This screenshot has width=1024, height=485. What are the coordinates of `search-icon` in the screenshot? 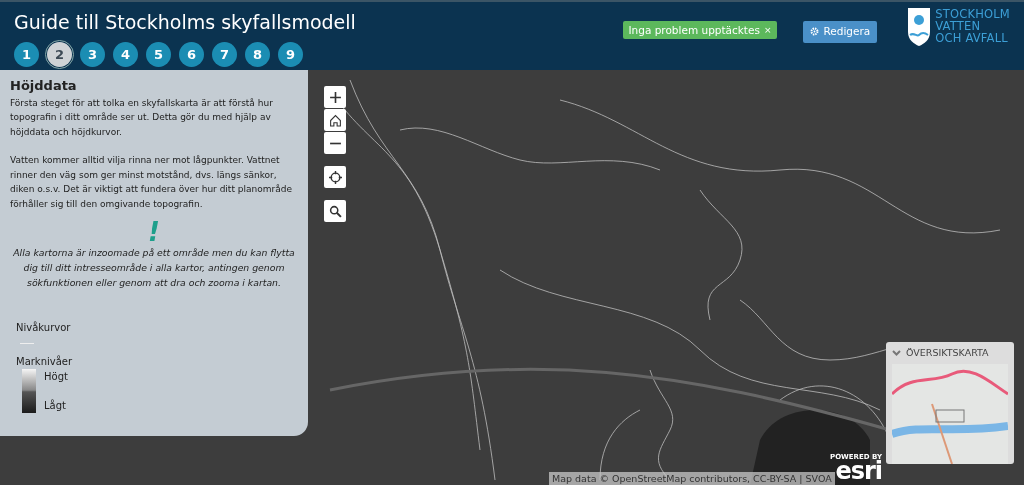 It's located at (335, 211).